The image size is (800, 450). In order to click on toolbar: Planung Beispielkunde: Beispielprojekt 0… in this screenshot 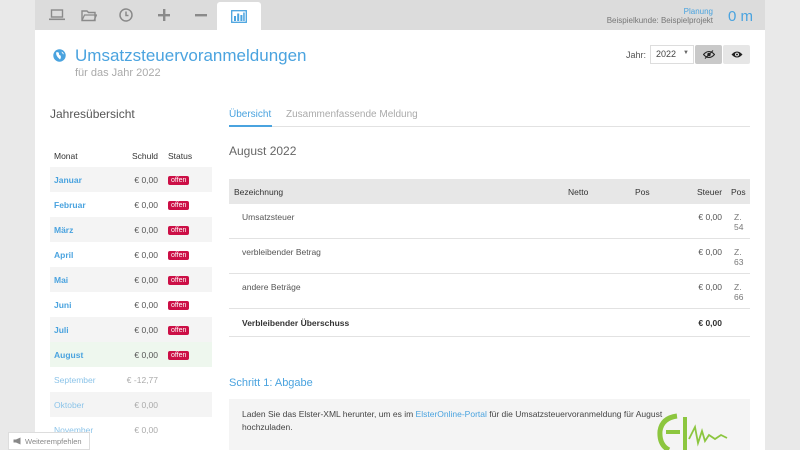, I will do `click(400, 15)`.